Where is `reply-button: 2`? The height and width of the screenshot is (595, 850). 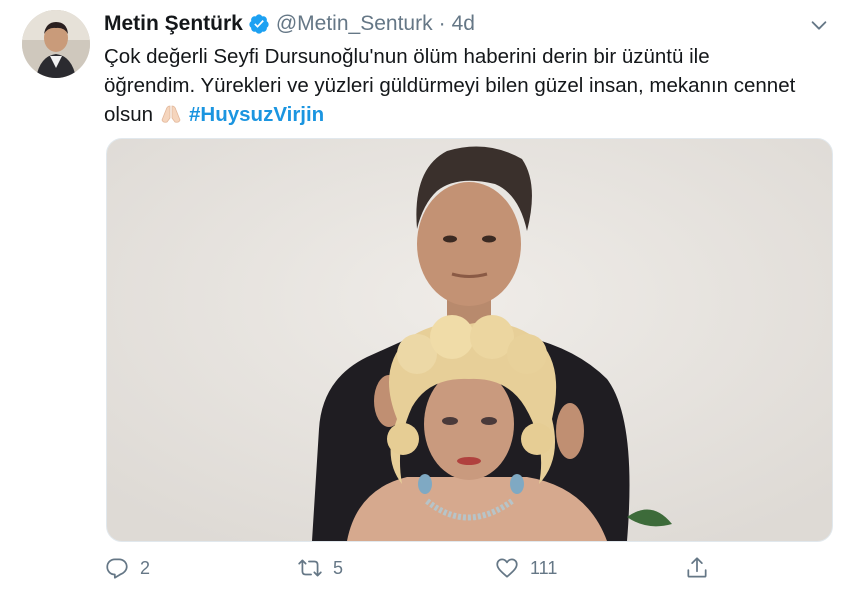 reply-button: 2 is located at coordinates (127, 568).